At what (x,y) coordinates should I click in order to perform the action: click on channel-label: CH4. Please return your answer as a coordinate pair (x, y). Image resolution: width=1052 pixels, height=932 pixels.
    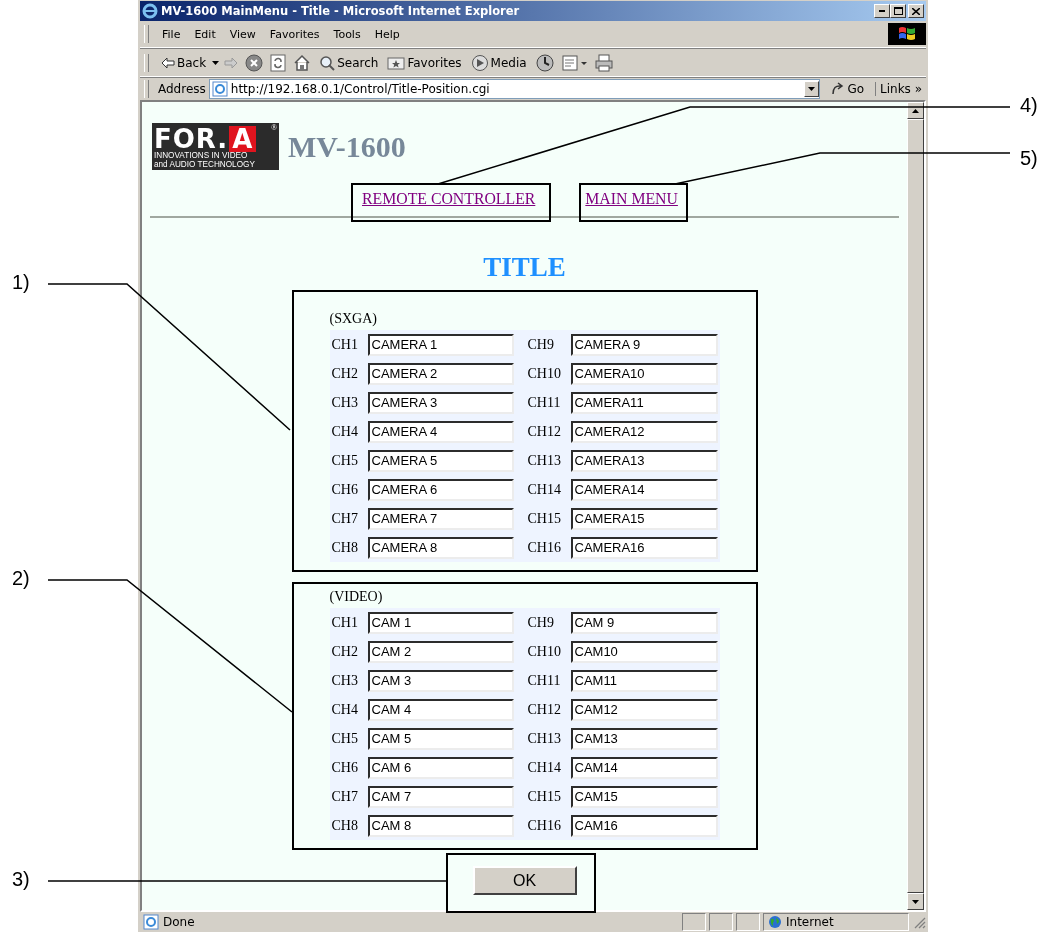
    Looking at the image, I should click on (344, 431).